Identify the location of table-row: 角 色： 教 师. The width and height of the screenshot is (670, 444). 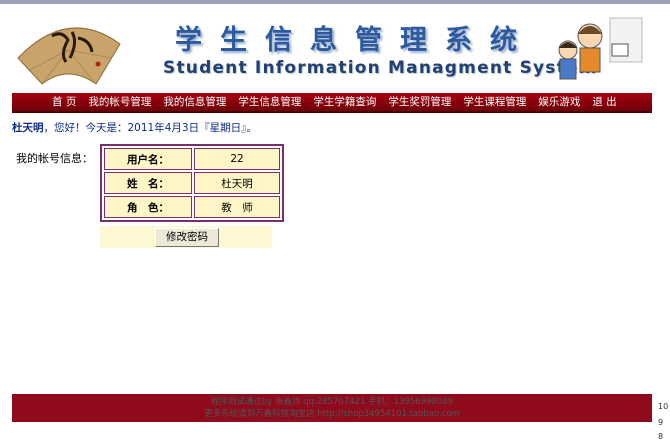
(192, 207).